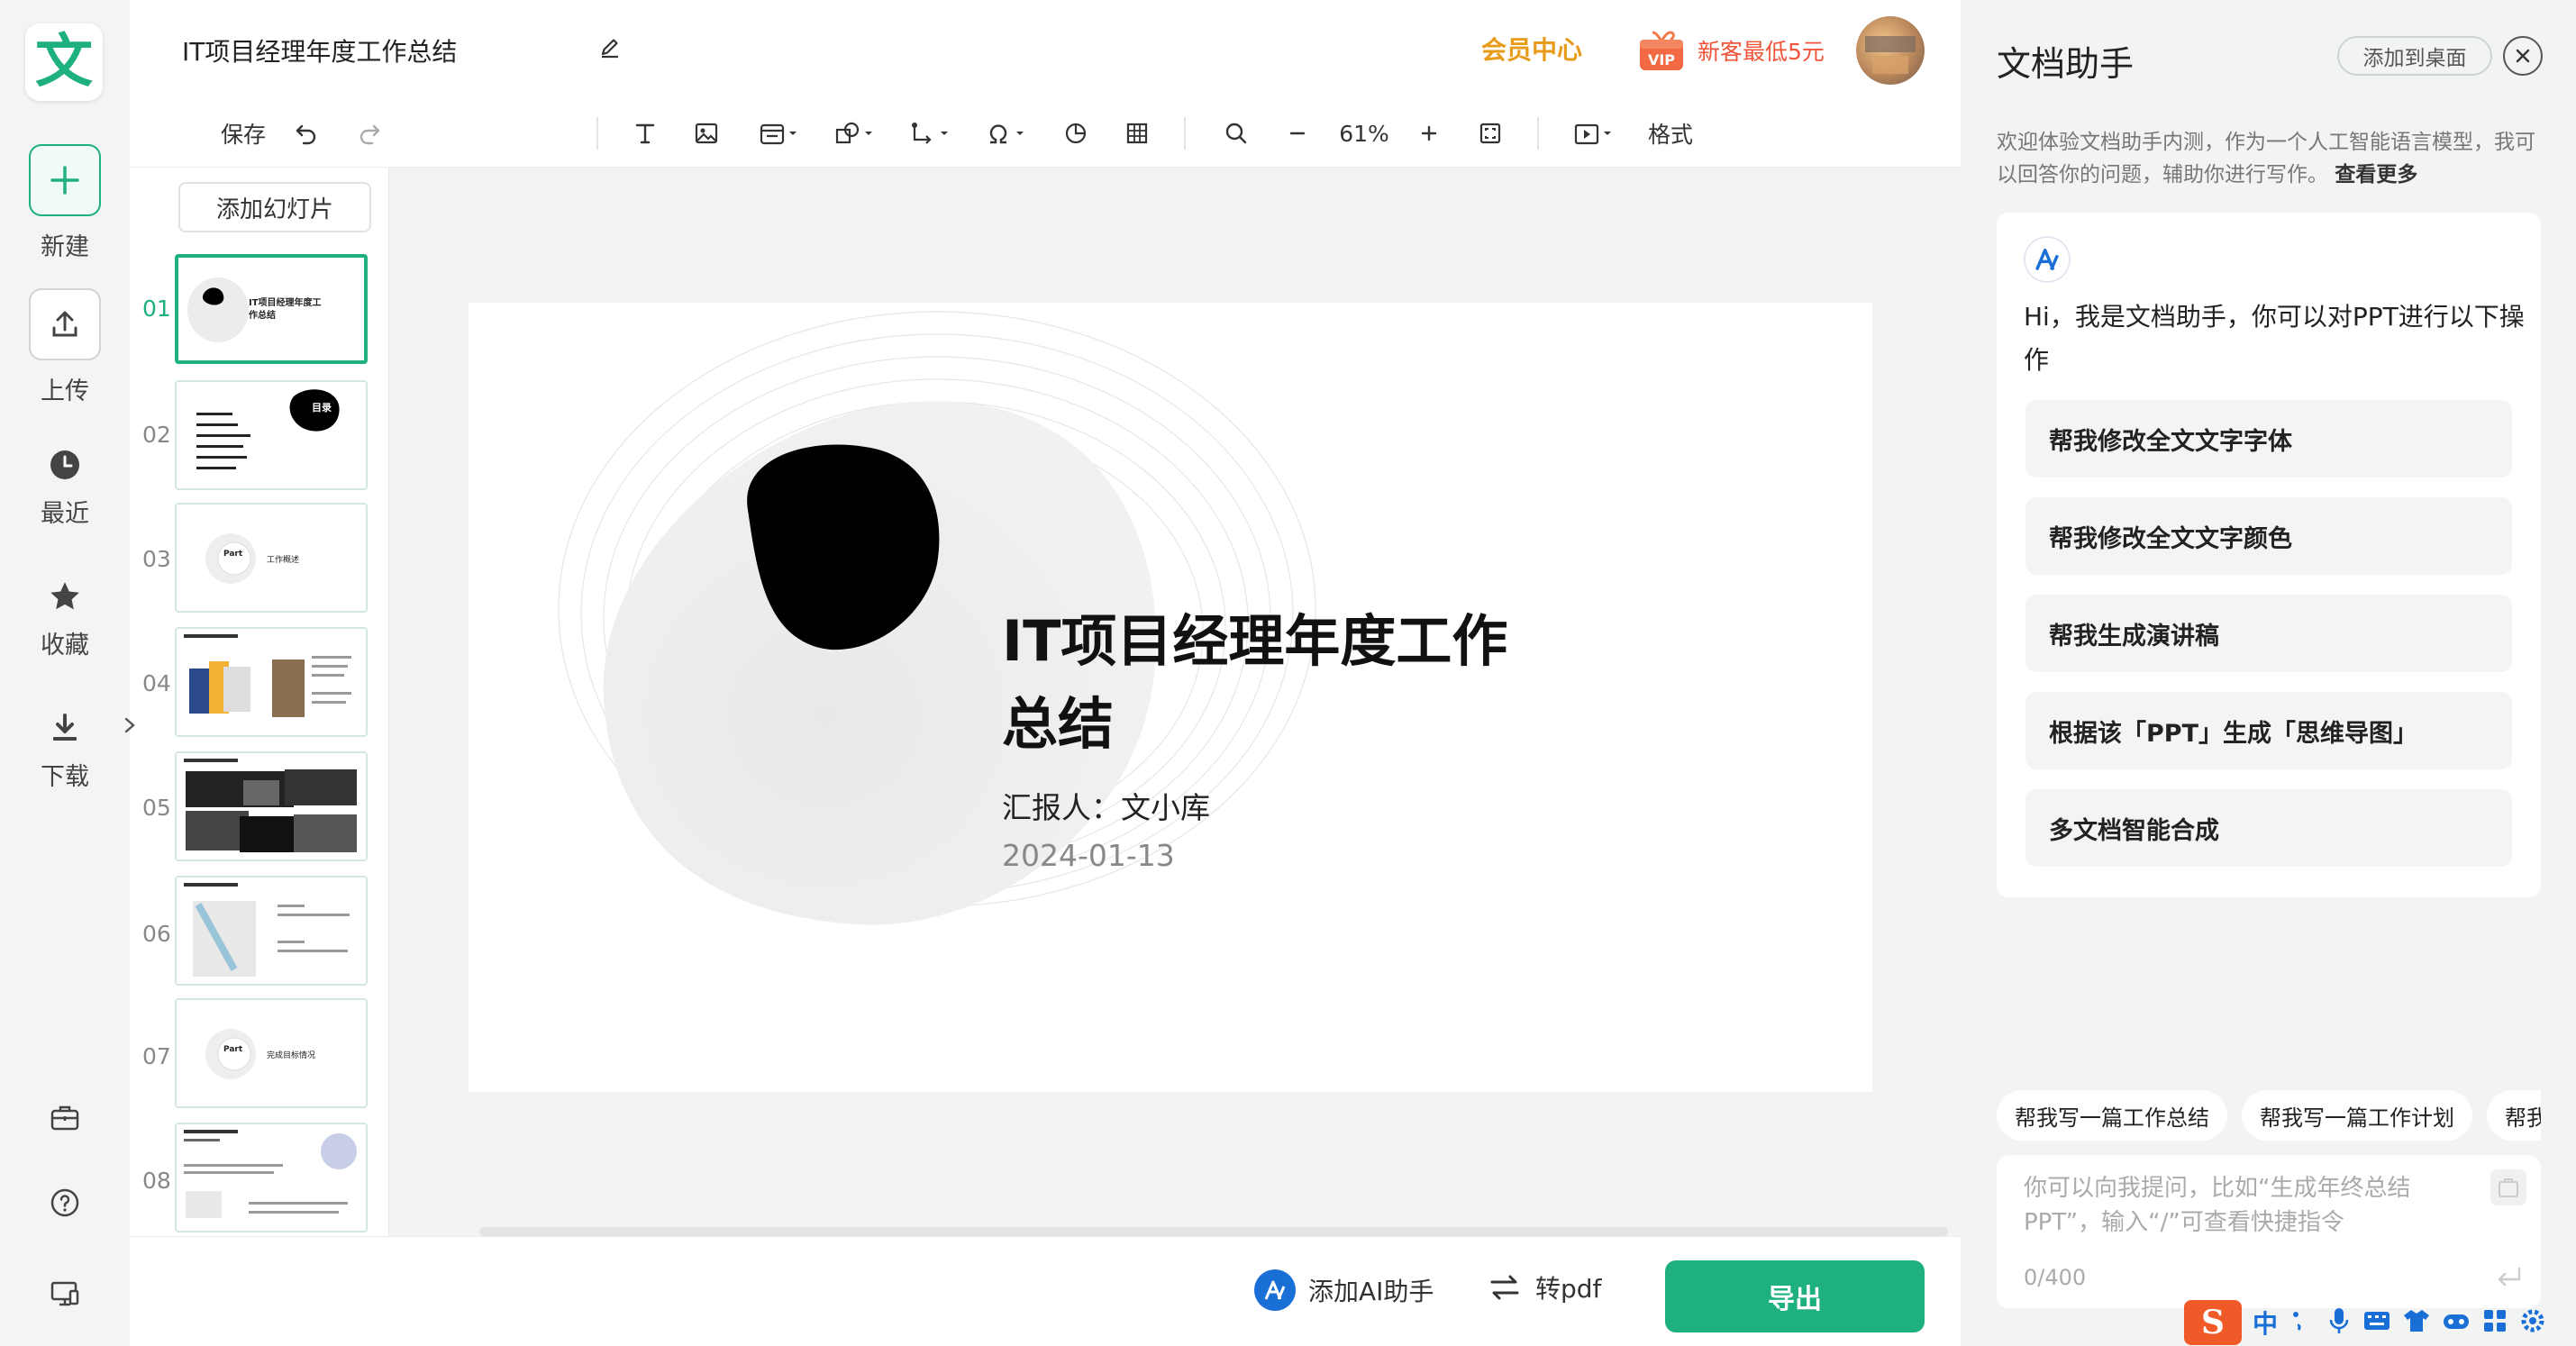  I want to click on slide-thumbnail-03: Part 工作概述, so click(271, 558).